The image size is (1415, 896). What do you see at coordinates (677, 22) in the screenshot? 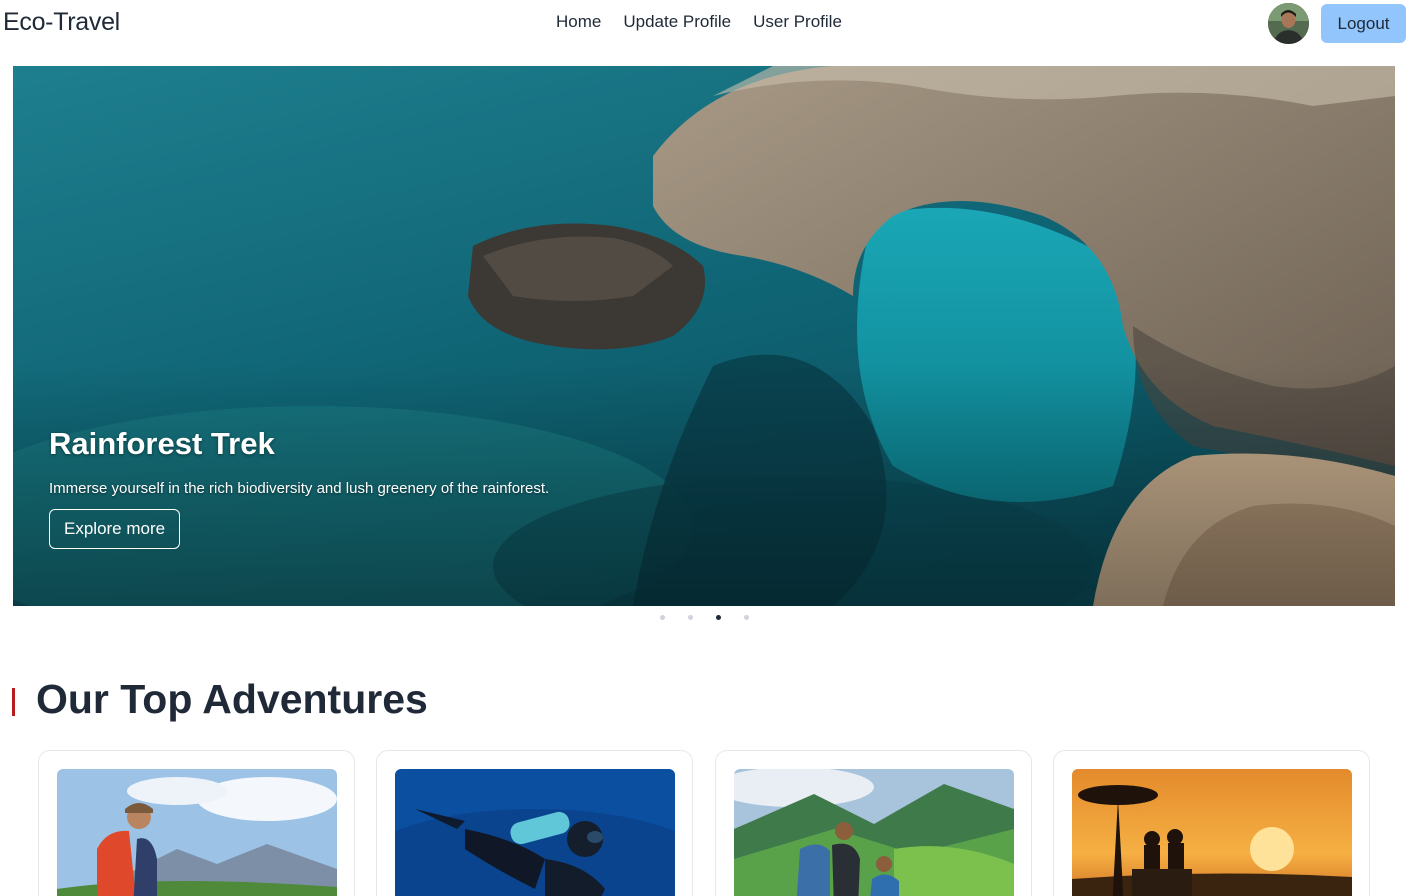
I see `nav-link-update-profile: Update Profile` at bounding box center [677, 22].